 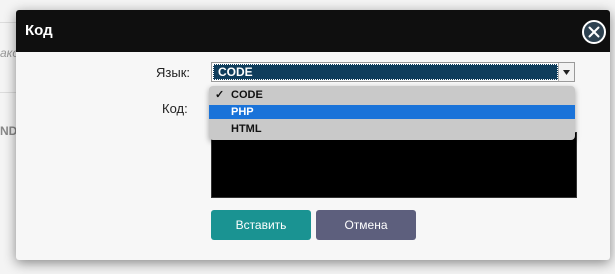 What do you see at coordinates (173, 72) in the screenshot?
I see `language-label: Язык:` at bounding box center [173, 72].